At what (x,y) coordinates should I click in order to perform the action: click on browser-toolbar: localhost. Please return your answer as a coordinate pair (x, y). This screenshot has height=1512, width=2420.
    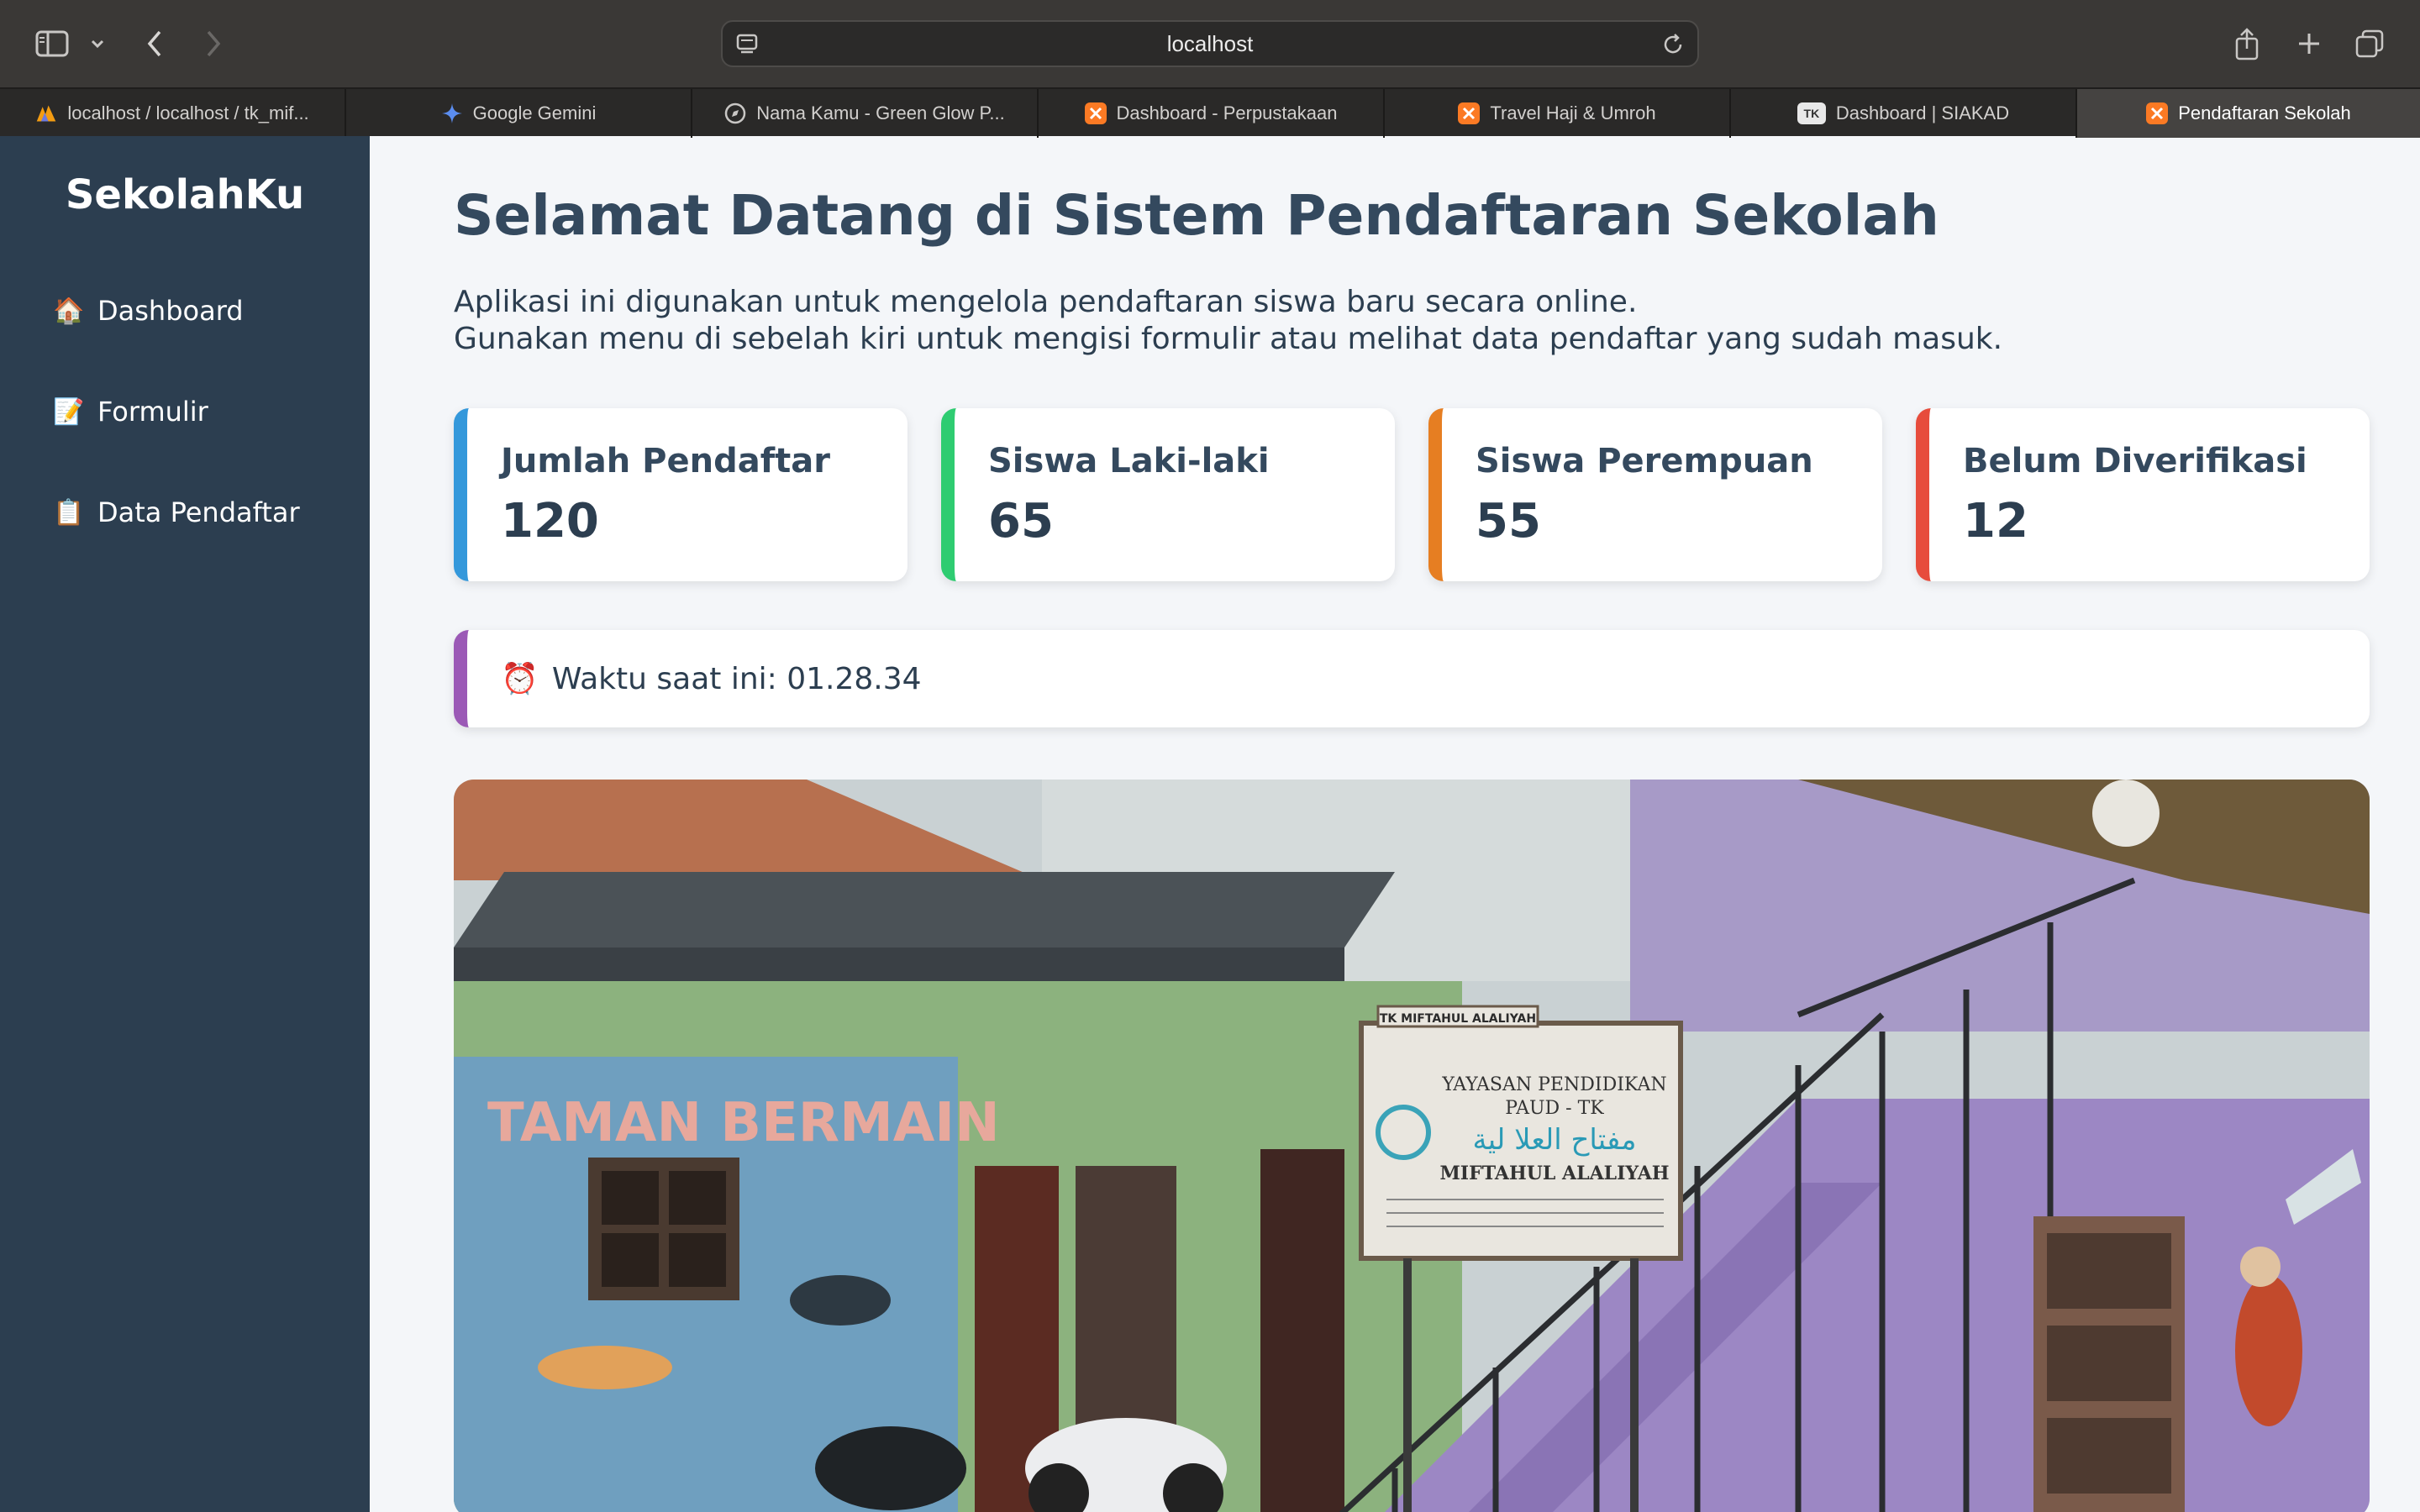
    Looking at the image, I should click on (1210, 43).